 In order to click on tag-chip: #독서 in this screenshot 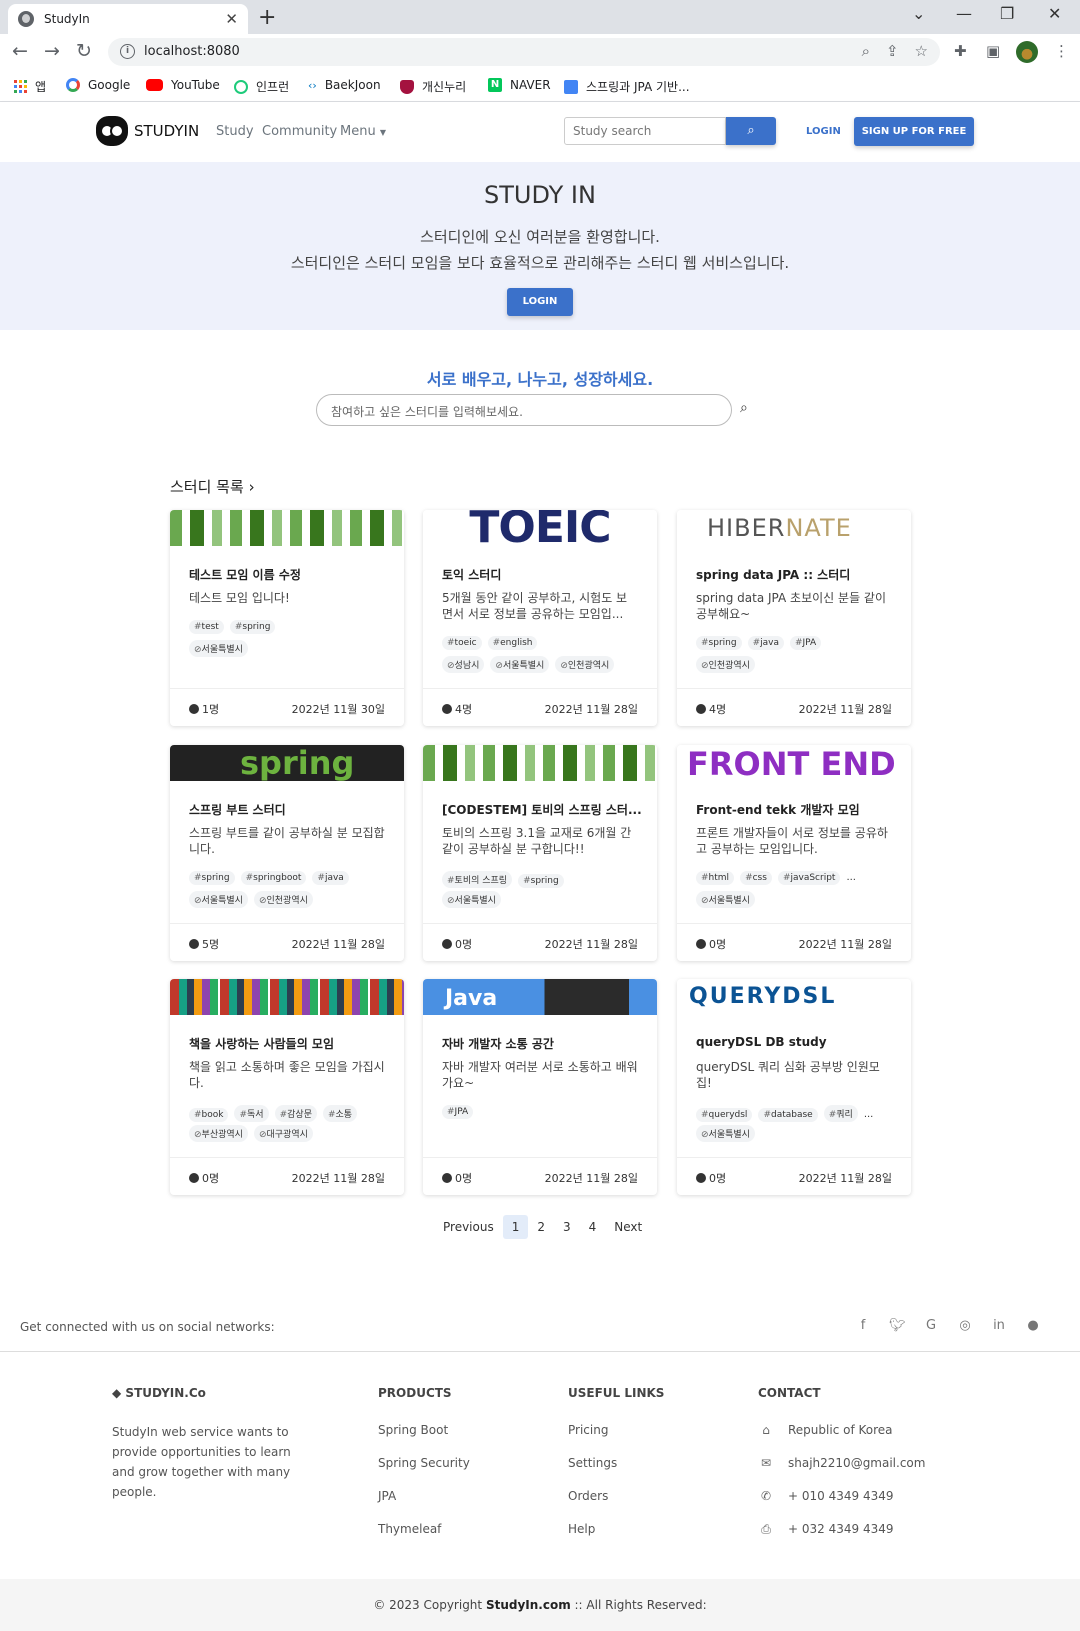, I will do `click(251, 1113)`.